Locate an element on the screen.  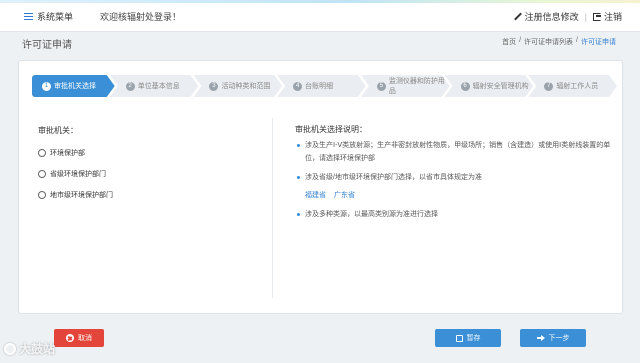
edit-registration-link: 注册信息修改 is located at coordinates (546, 16).